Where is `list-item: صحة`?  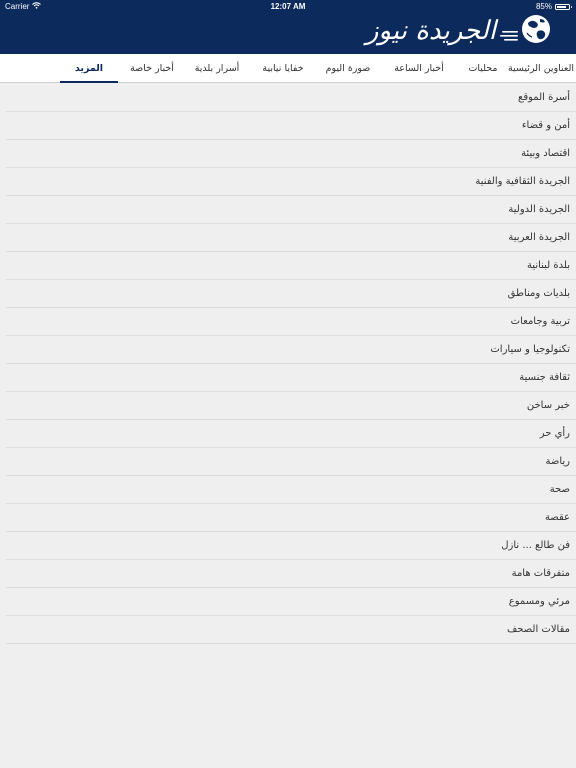
list-item: صحة is located at coordinates (291, 490).